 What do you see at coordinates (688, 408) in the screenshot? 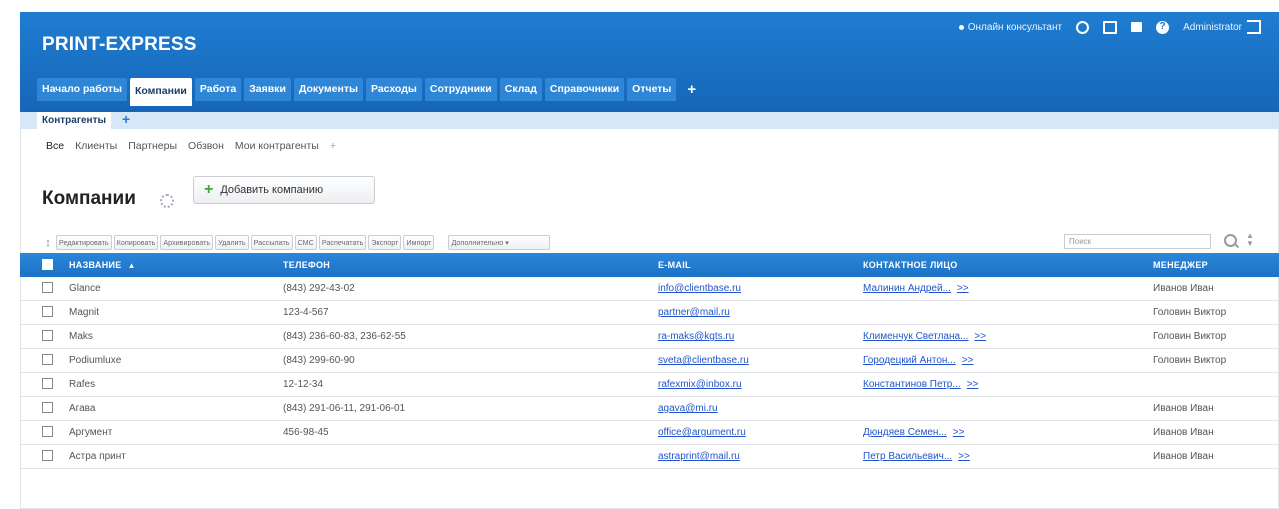
I see `email-link: agava@mi.ru` at bounding box center [688, 408].